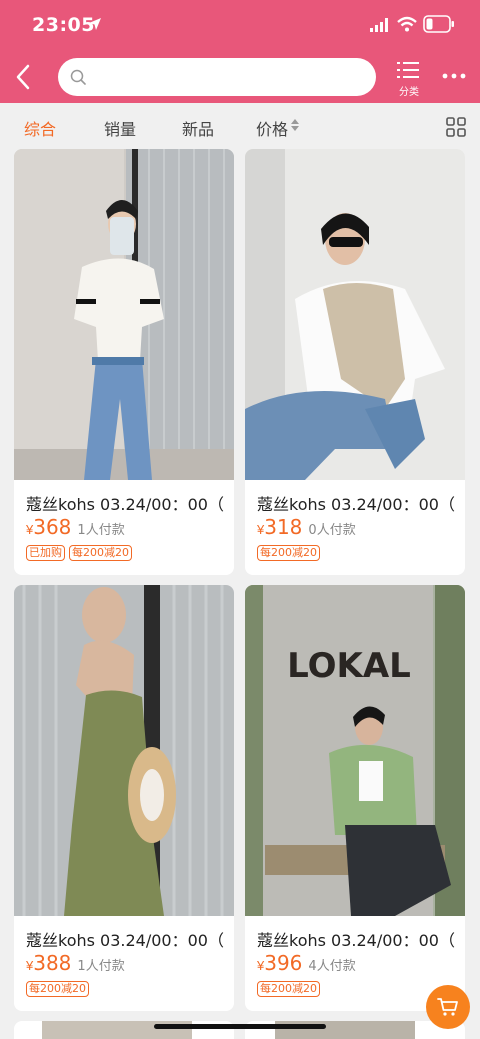 The width and height of the screenshot is (480, 1039). What do you see at coordinates (272, 128) in the screenshot?
I see `sort-tab-price: 价格` at bounding box center [272, 128].